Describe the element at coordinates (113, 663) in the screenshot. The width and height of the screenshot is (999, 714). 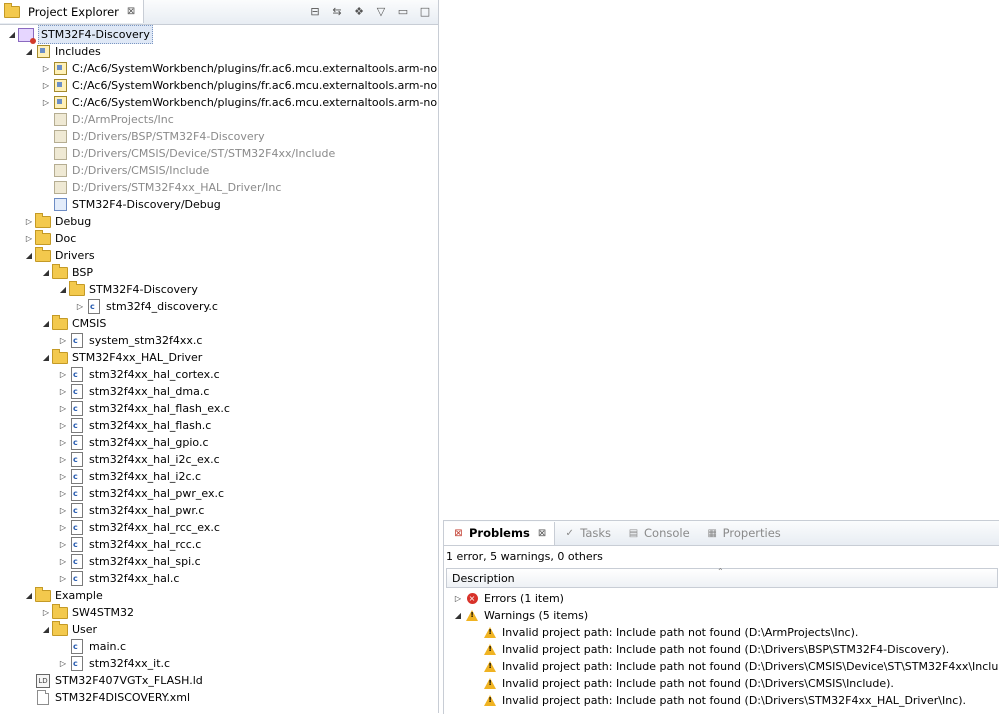
I see `tree-item: ▷ stm32f4xx_it.c` at that location.